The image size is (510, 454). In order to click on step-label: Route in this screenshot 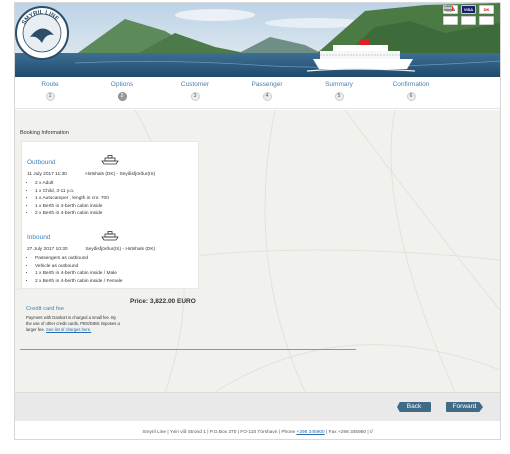, I will do `click(50, 84)`.